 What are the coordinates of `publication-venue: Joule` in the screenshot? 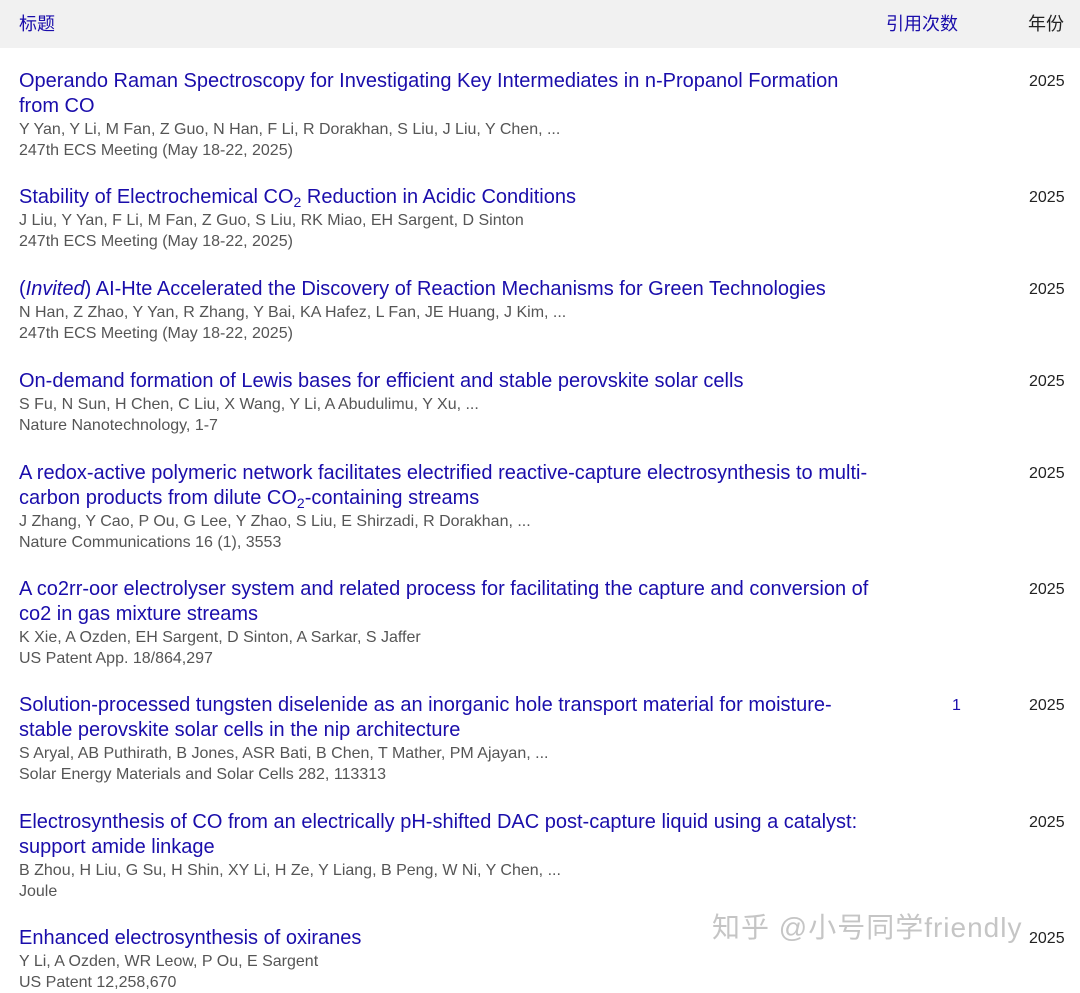 It's located at (38, 891).